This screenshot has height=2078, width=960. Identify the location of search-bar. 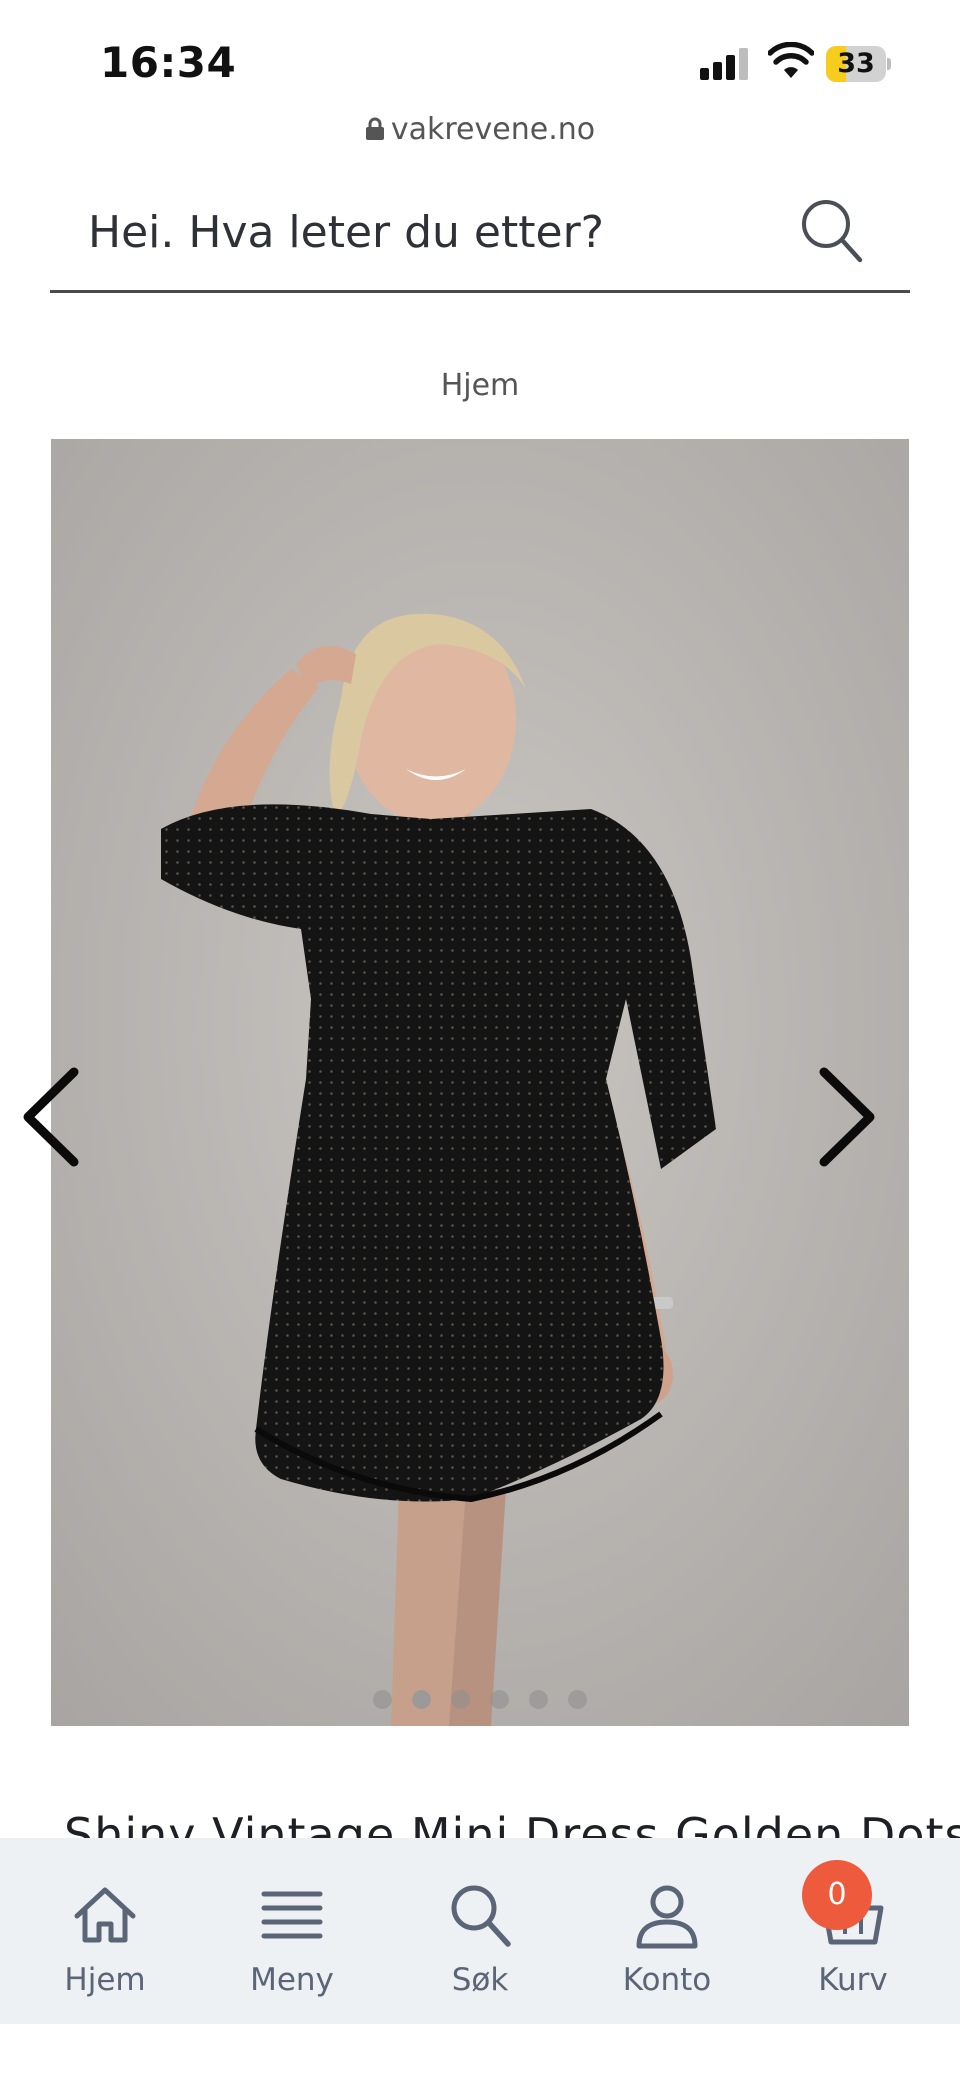
(480, 235).